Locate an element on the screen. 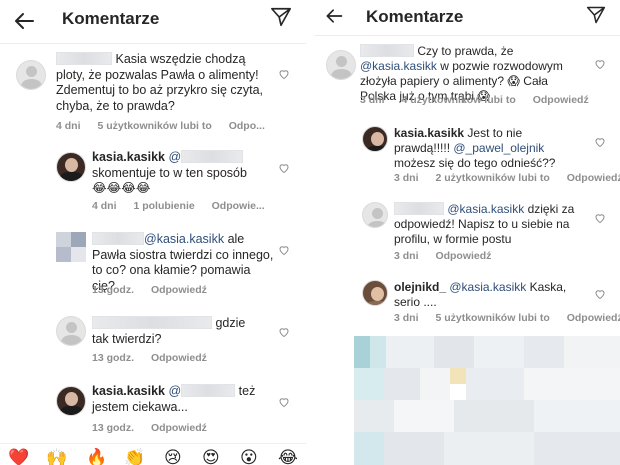 This screenshot has width=620, height=465. comment-meta: 3 dni 5 użytkowników lubi to Odpowiedź is located at coordinates (507, 318).